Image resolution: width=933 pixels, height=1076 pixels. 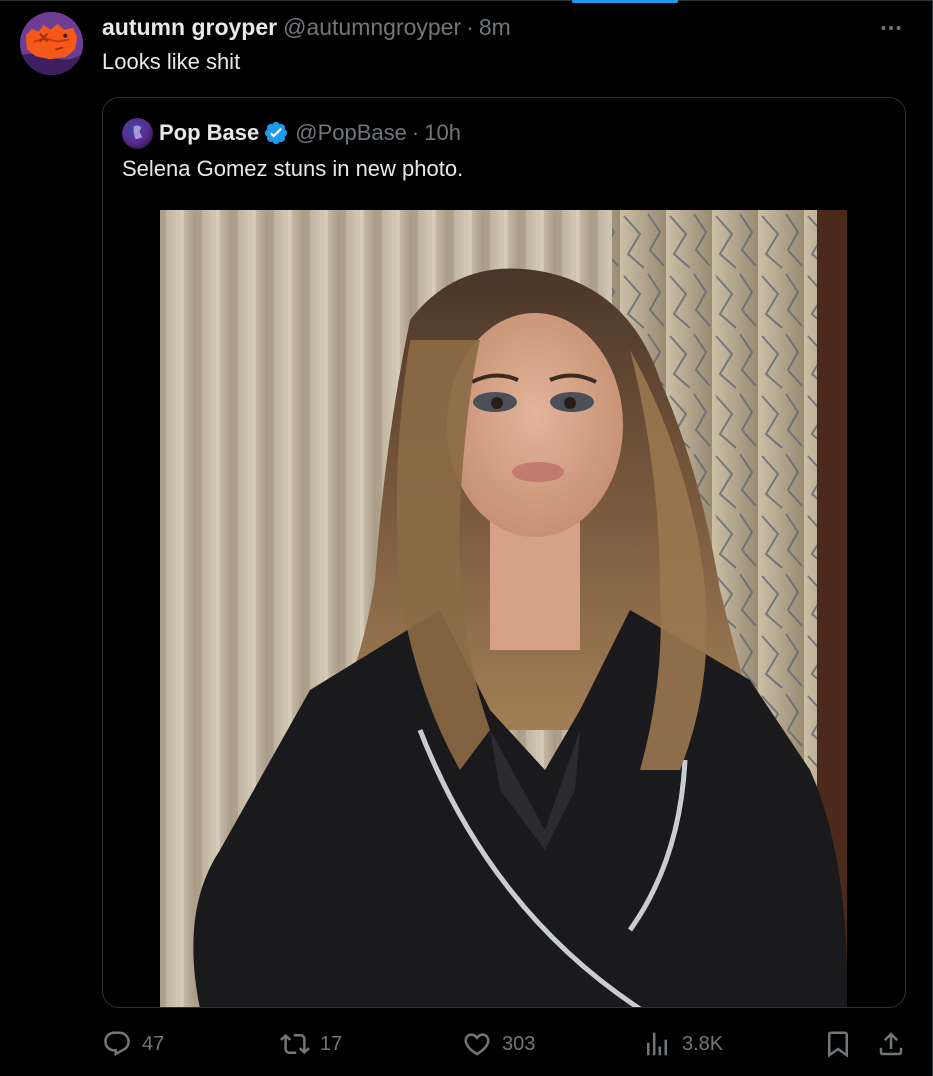 I want to click on more-options-button, so click(x=891, y=28).